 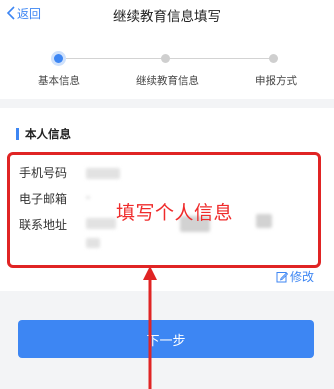 I want to click on step-label-education: 继续教育信息, so click(x=167, y=81).